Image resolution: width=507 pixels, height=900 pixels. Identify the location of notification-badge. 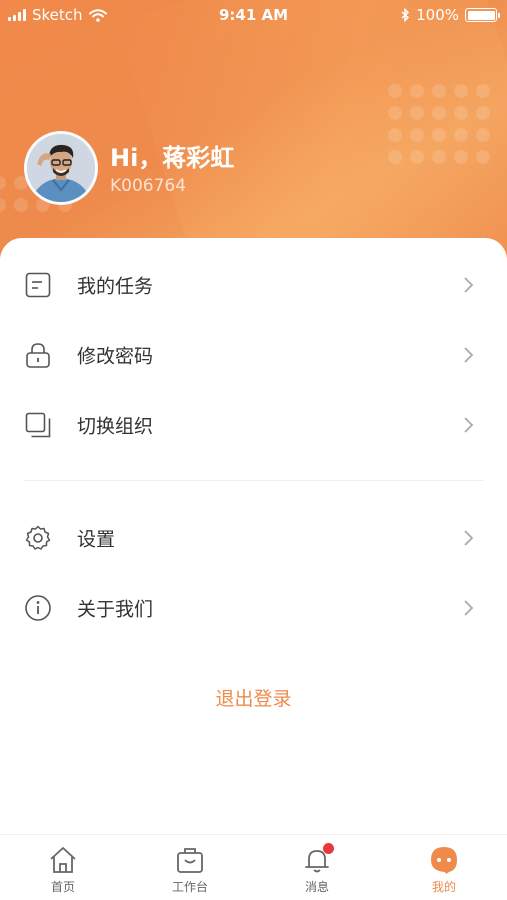
(328, 848).